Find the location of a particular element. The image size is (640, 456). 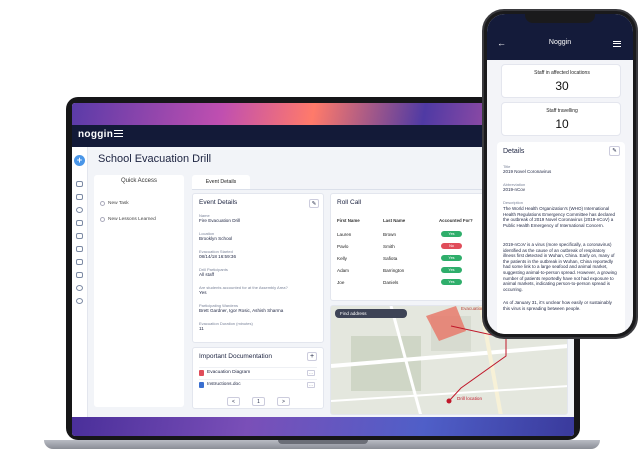

footer-banner is located at coordinates (323, 426).